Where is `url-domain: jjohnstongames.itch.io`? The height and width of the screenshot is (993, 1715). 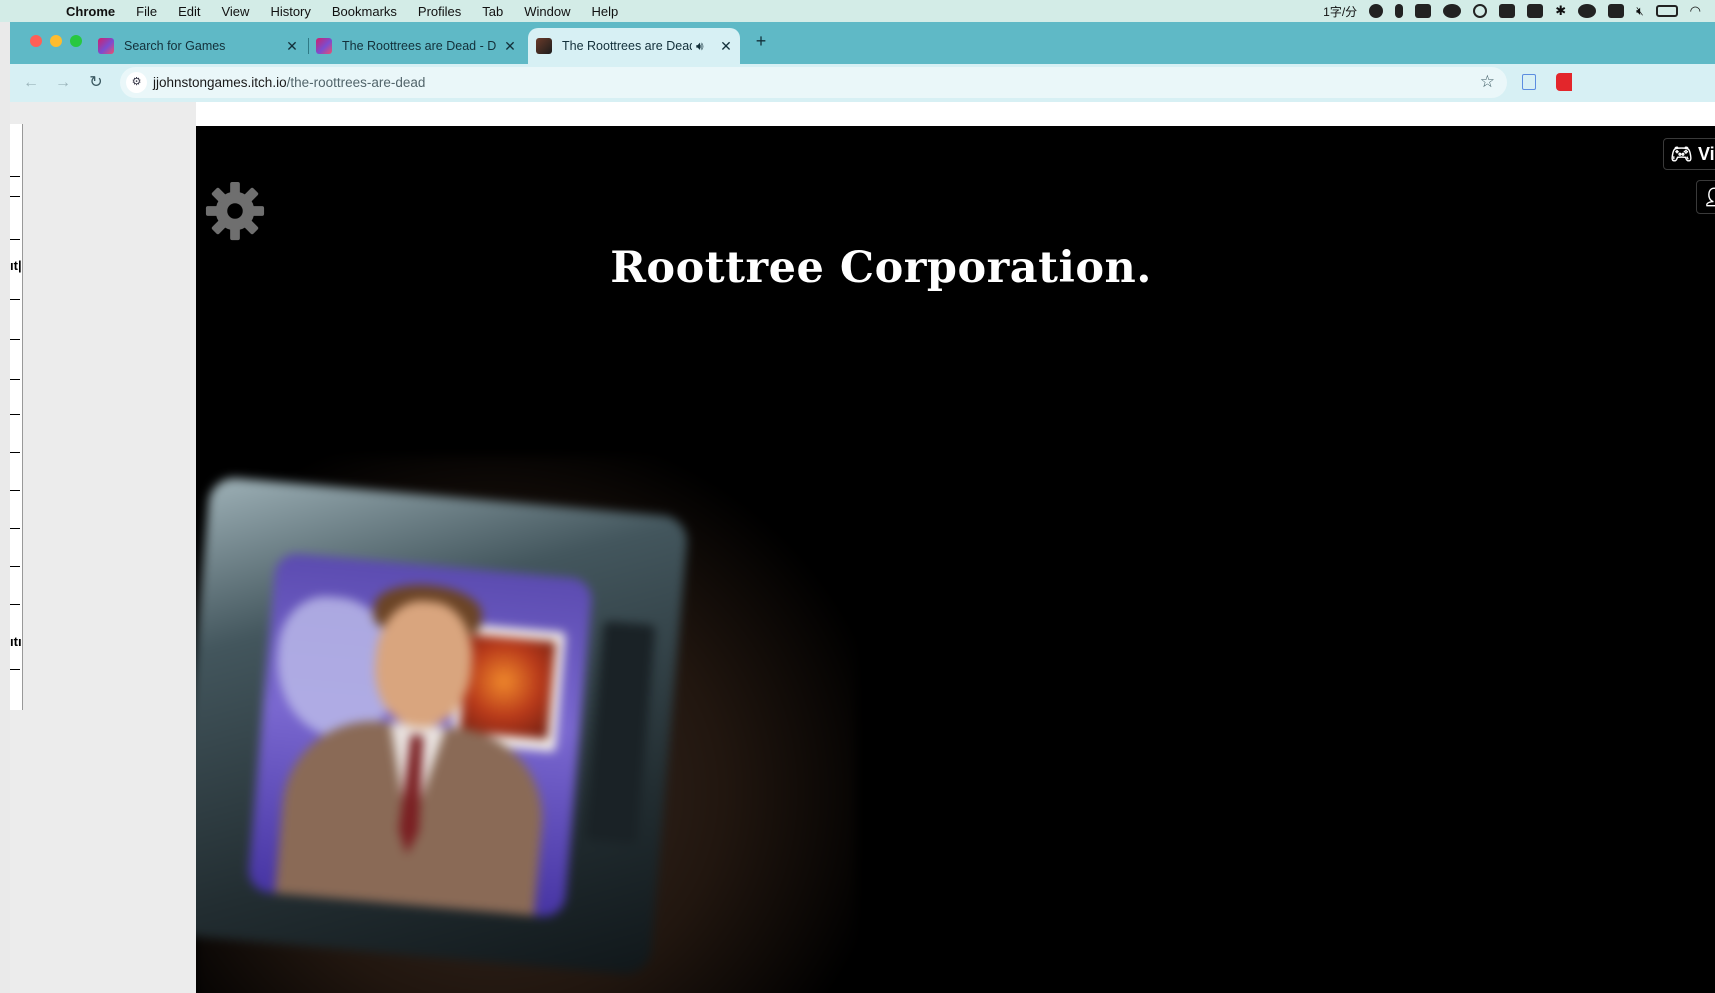
url-domain: jjohnstongames.itch.io is located at coordinates (220, 82).